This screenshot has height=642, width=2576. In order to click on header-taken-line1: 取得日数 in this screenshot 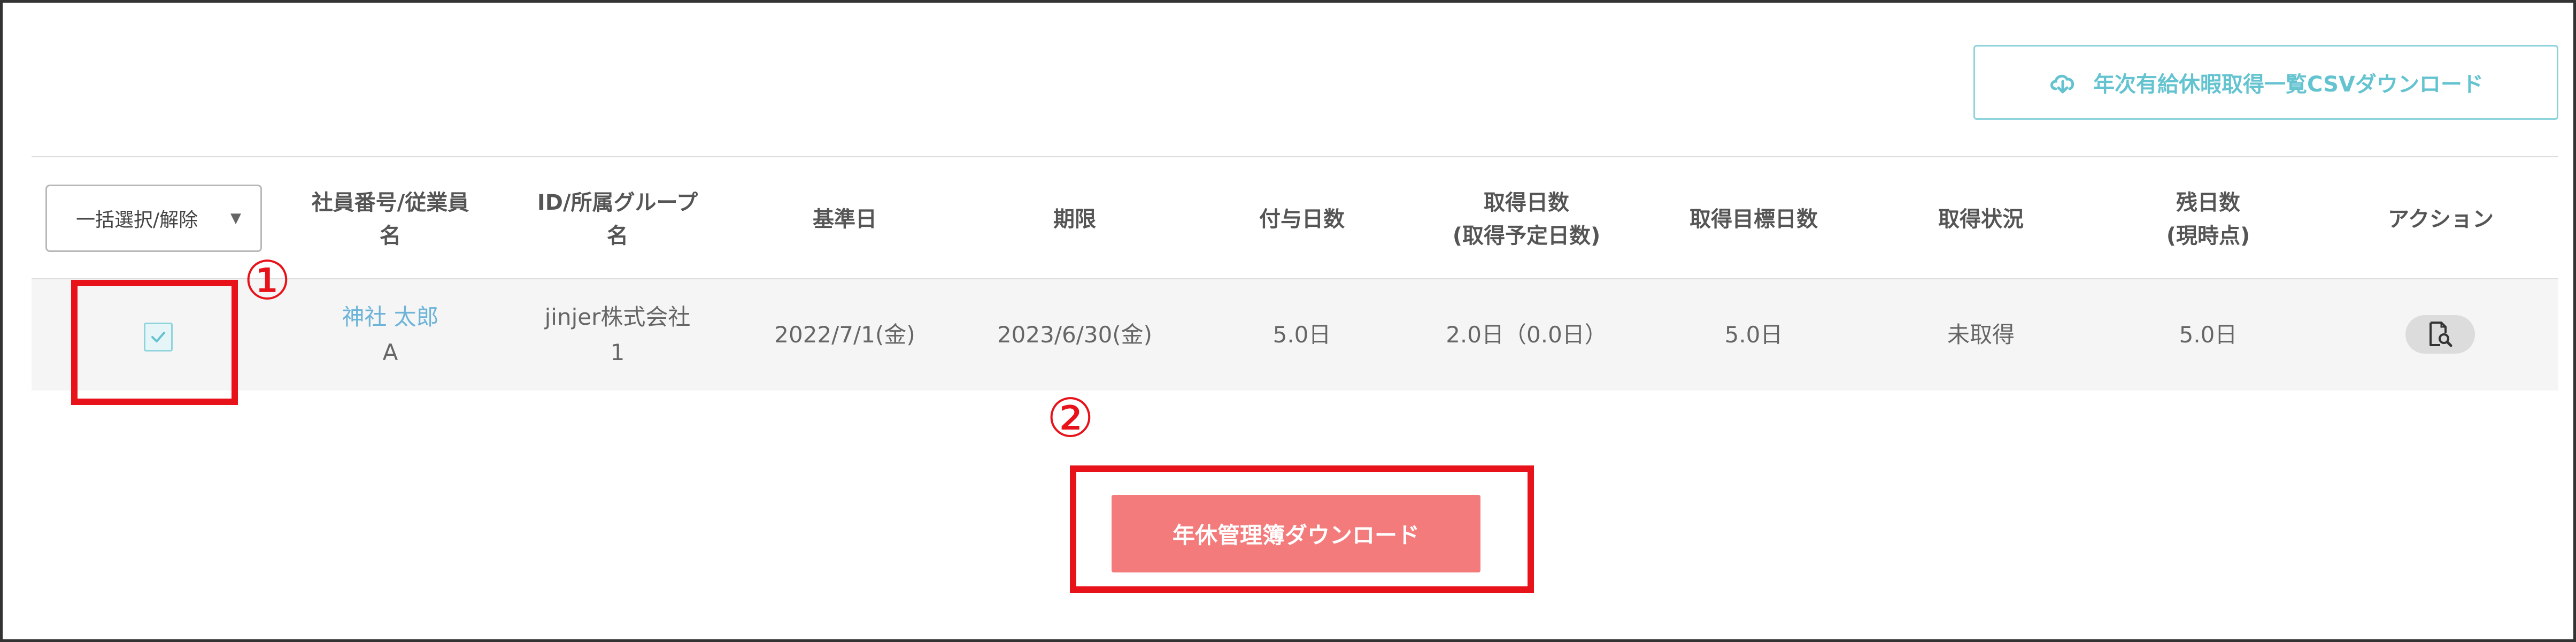, I will do `click(1526, 202)`.